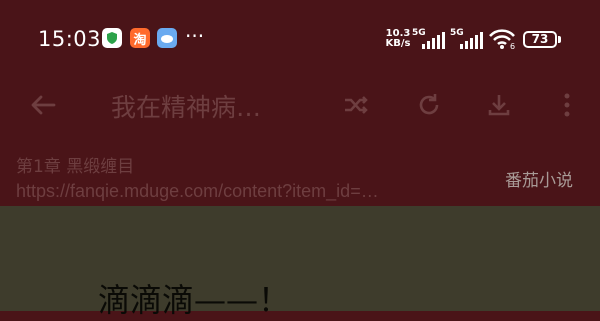  What do you see at coordinates (75, 164) in the screenshot?
I see `chapter-title: 第1章 黑缎缠目` at bounding box center [75, 164].